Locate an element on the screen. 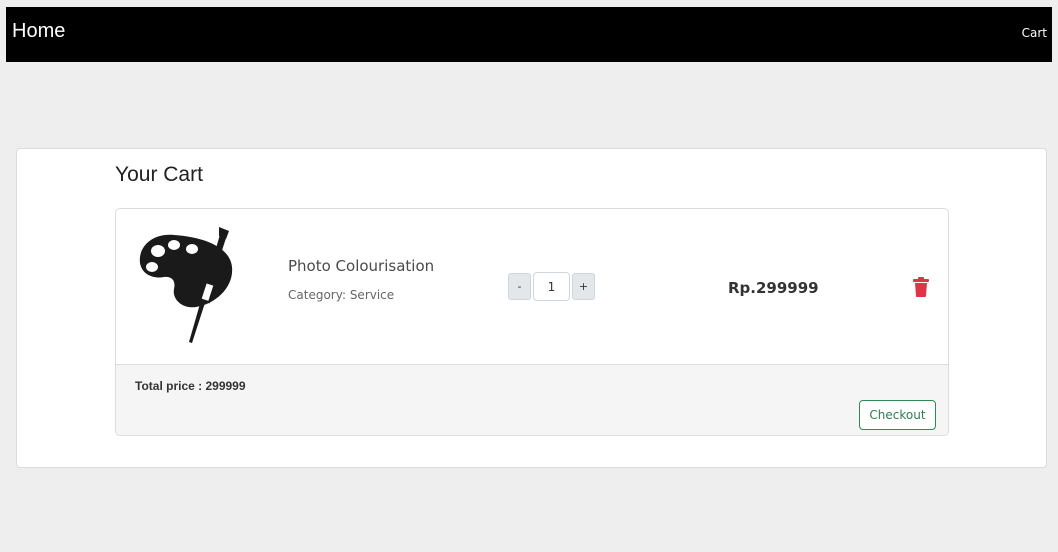  item-category: Category: Service is located at coordinates (341, 295).